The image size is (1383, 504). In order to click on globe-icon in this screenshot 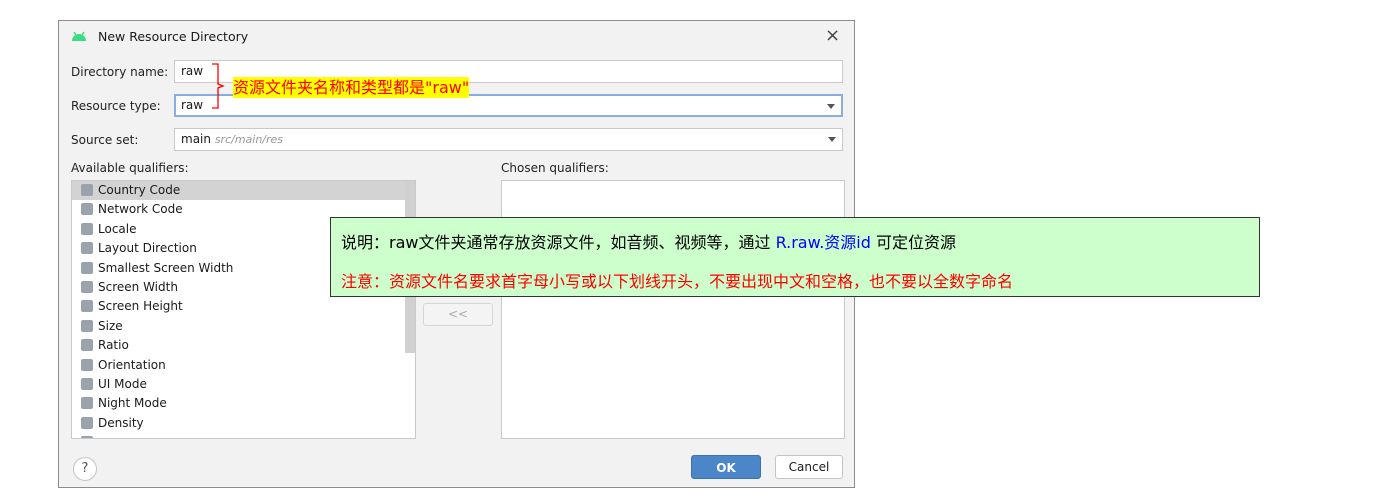, I will do `click(87, 228)`.